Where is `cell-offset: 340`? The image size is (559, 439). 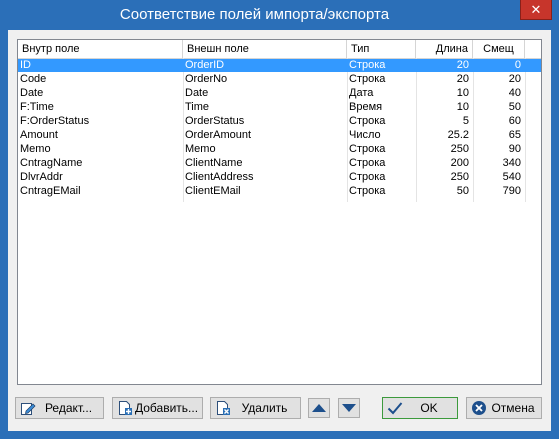 cell-offset: 340 is located at coordinates (511, 163).